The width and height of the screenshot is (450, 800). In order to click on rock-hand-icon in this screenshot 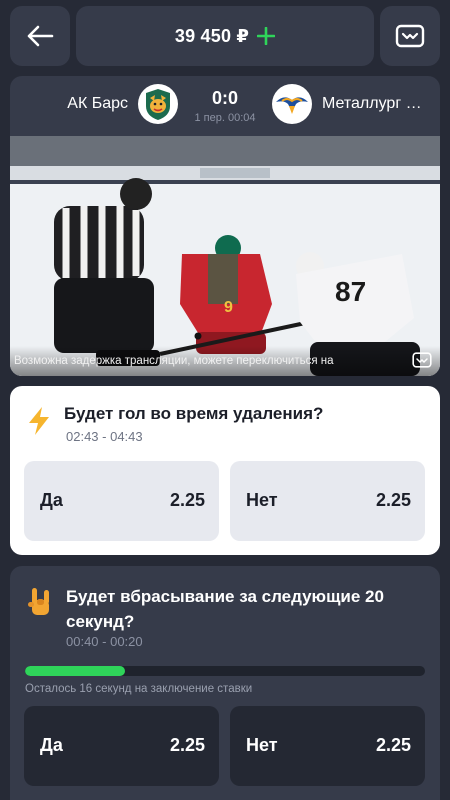, I will do `click(38, 601)`.